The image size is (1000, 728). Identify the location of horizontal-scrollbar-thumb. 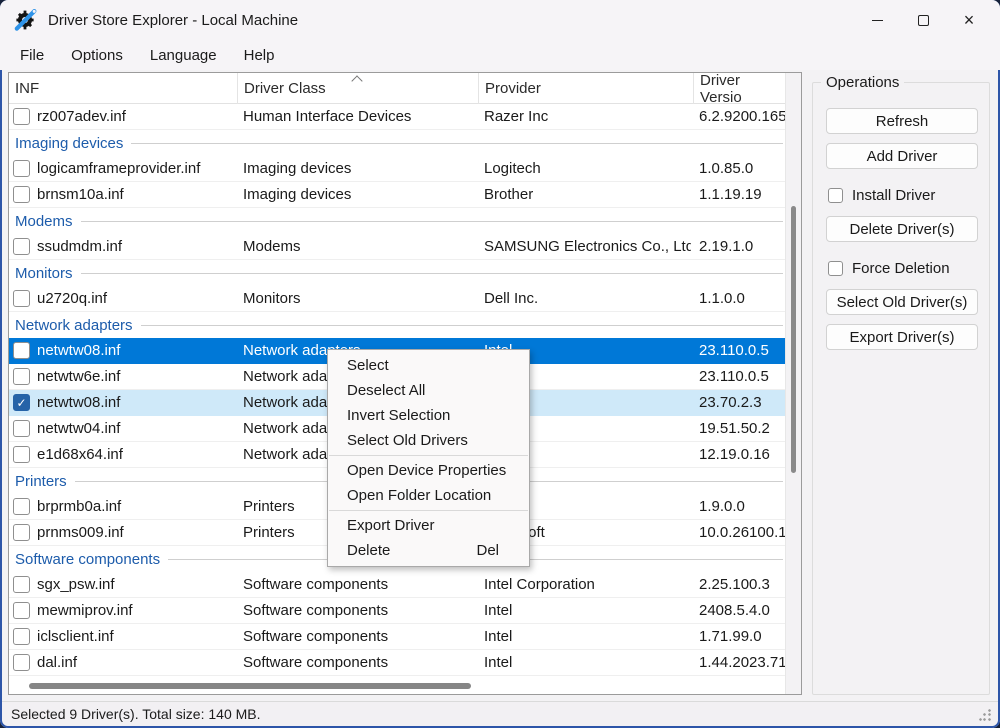
(250, 686).